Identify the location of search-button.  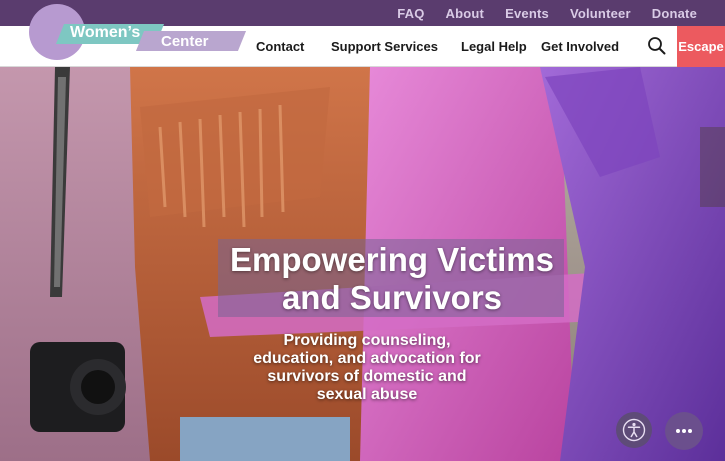
(657, 46).